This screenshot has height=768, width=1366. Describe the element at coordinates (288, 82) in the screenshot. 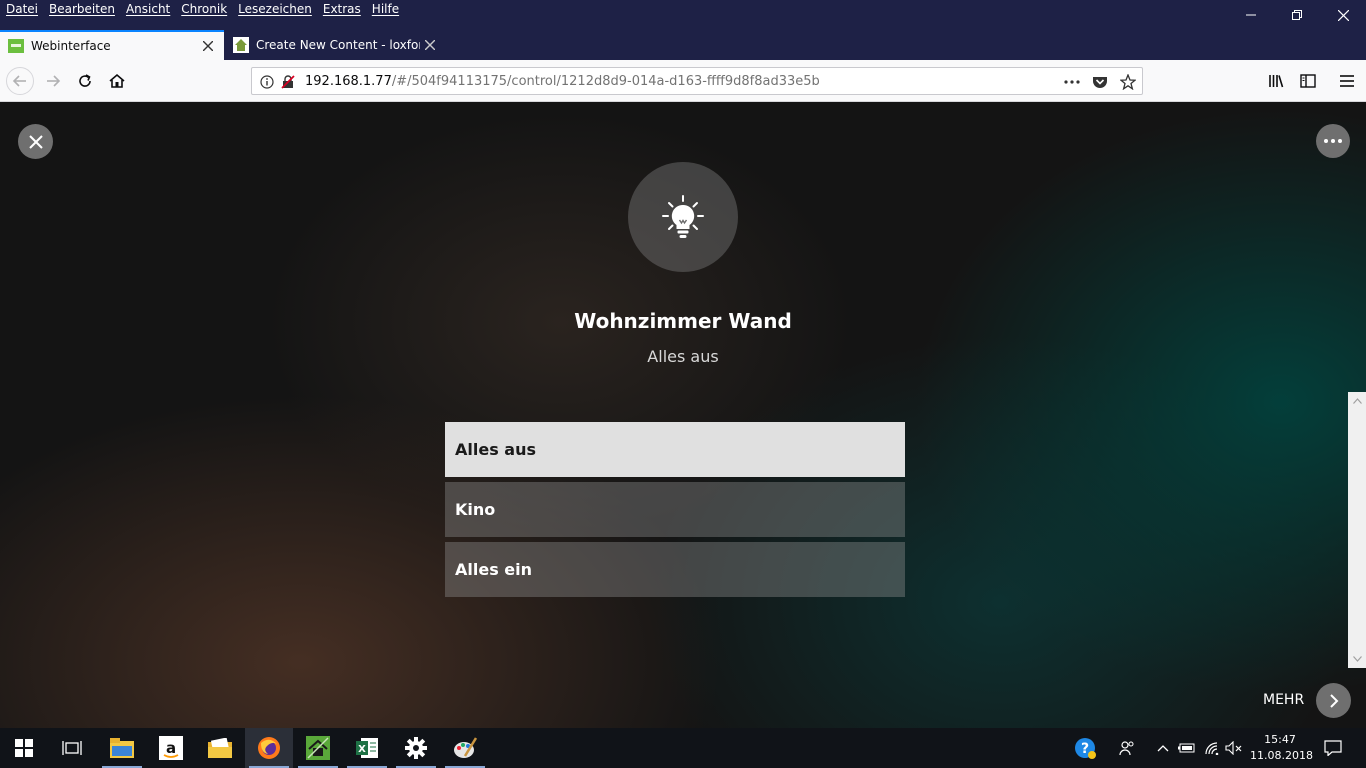

I see `insecure-lock-icon` at that location.